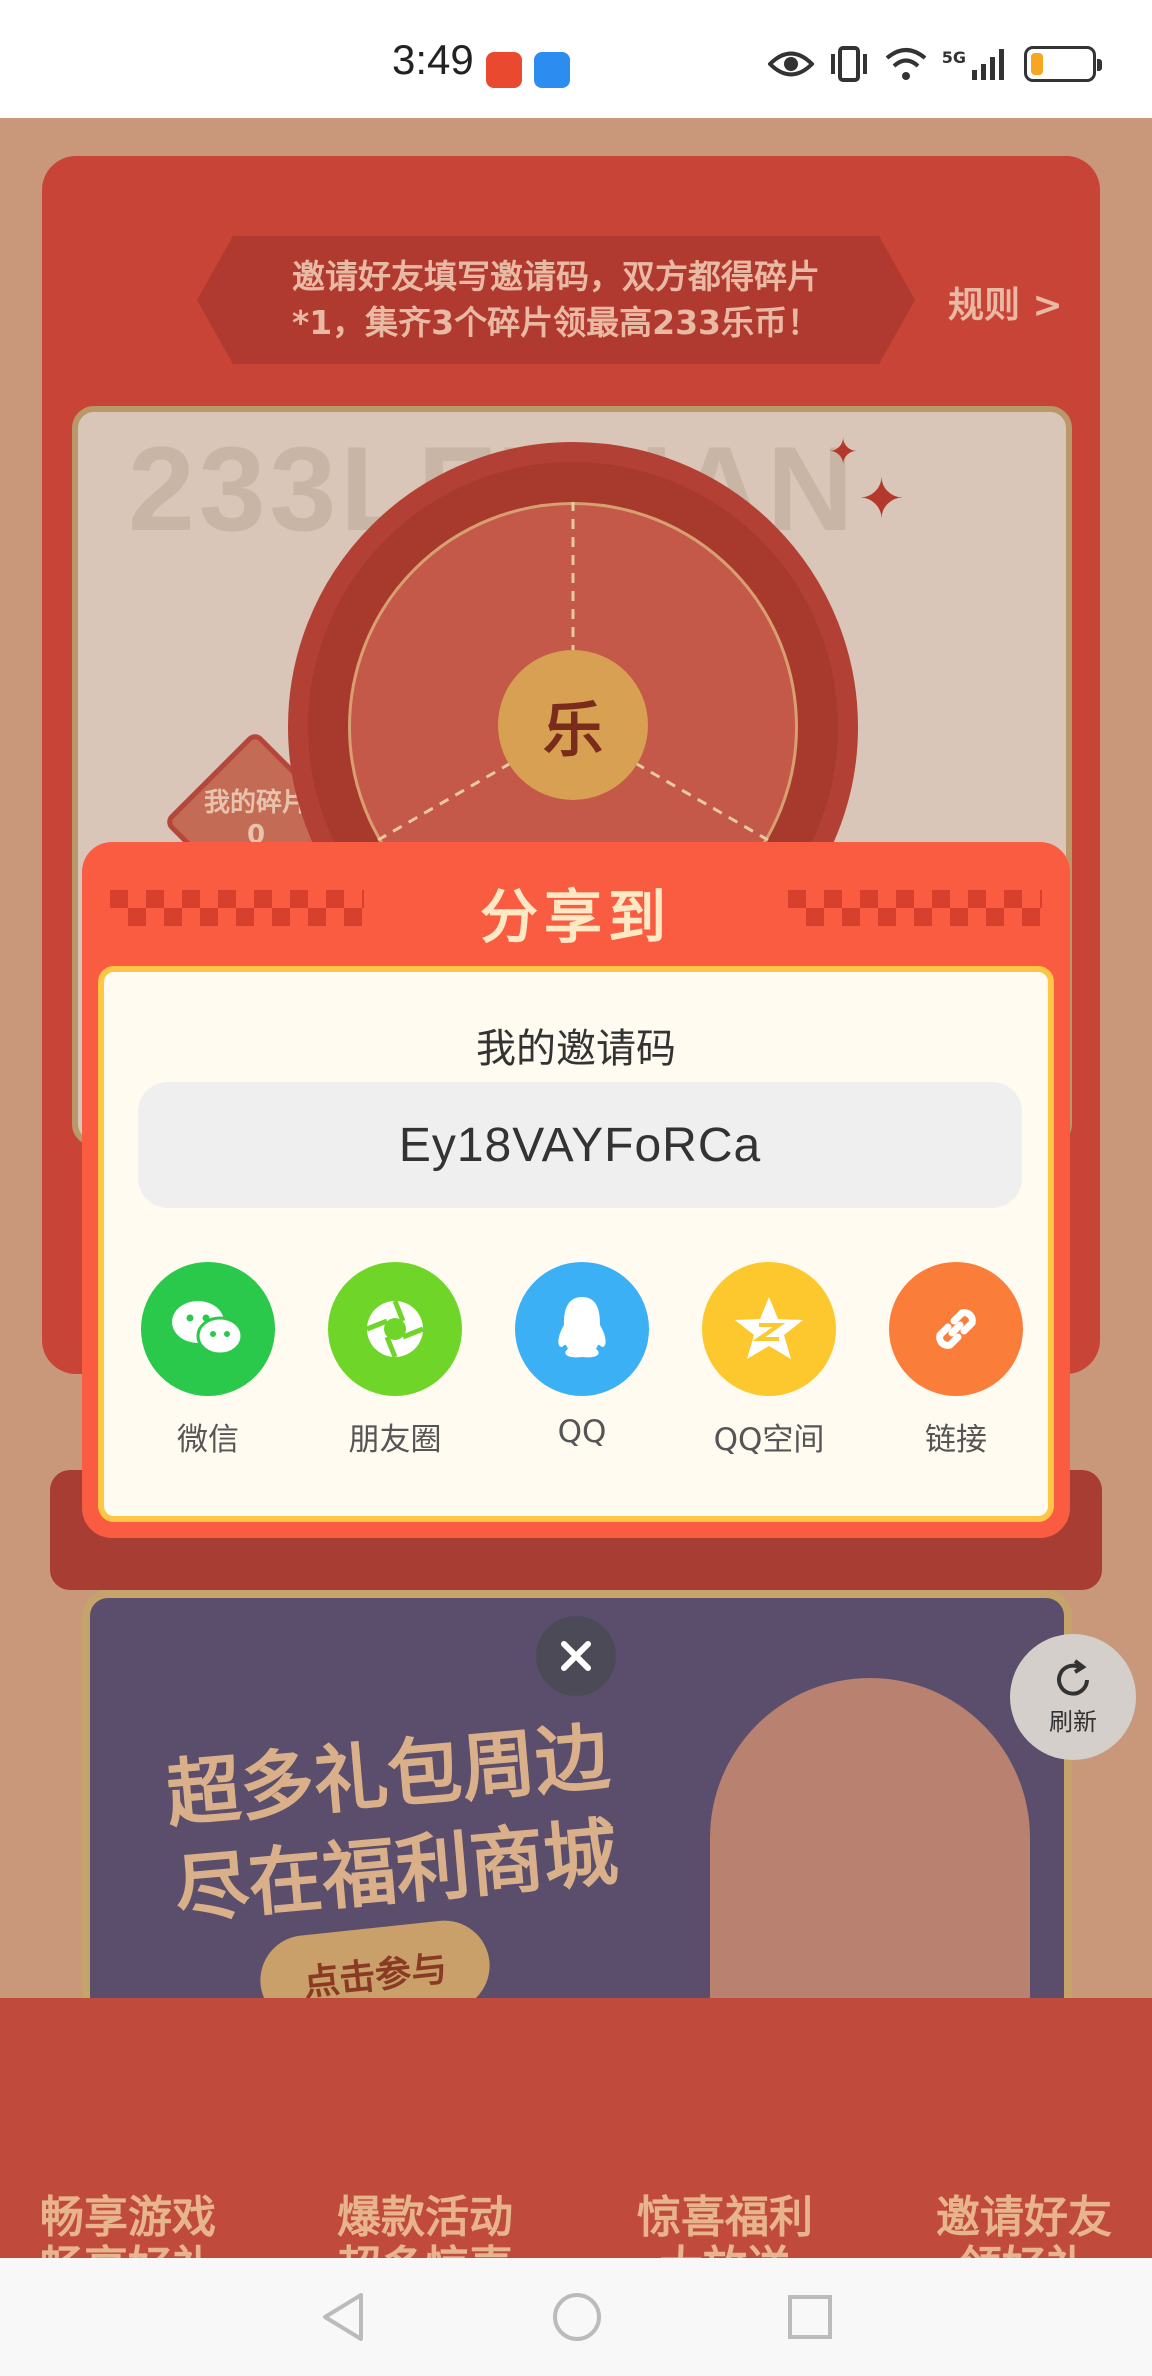  I want to click on status-bar: 3:49 5G, so click(576, 59).